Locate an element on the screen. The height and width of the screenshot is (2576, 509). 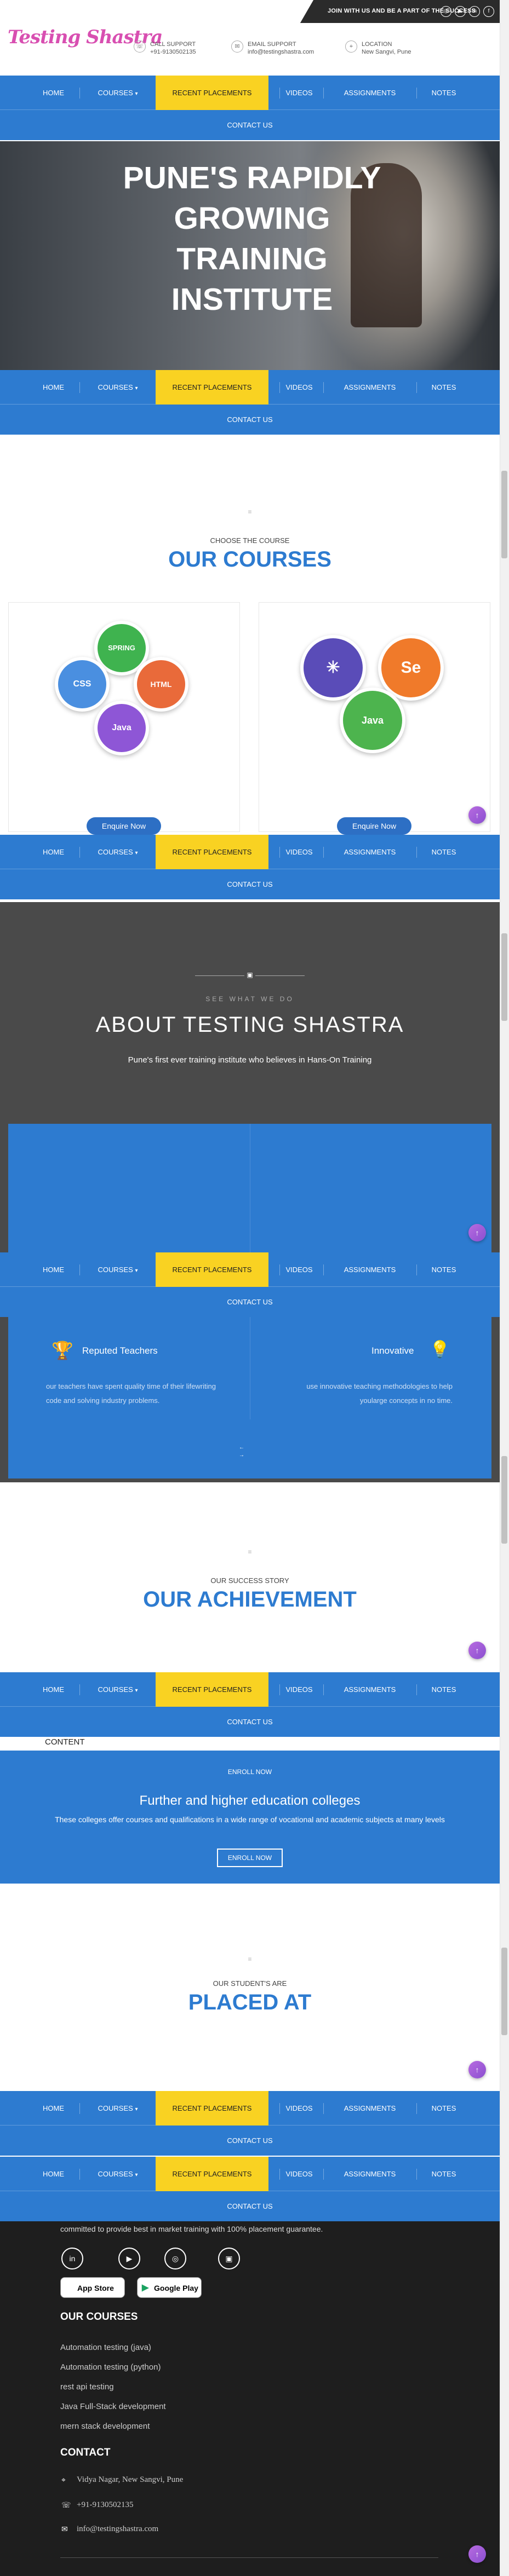
about-kicker: SEE WHAT WE DO is located at coordinates (249, 999).